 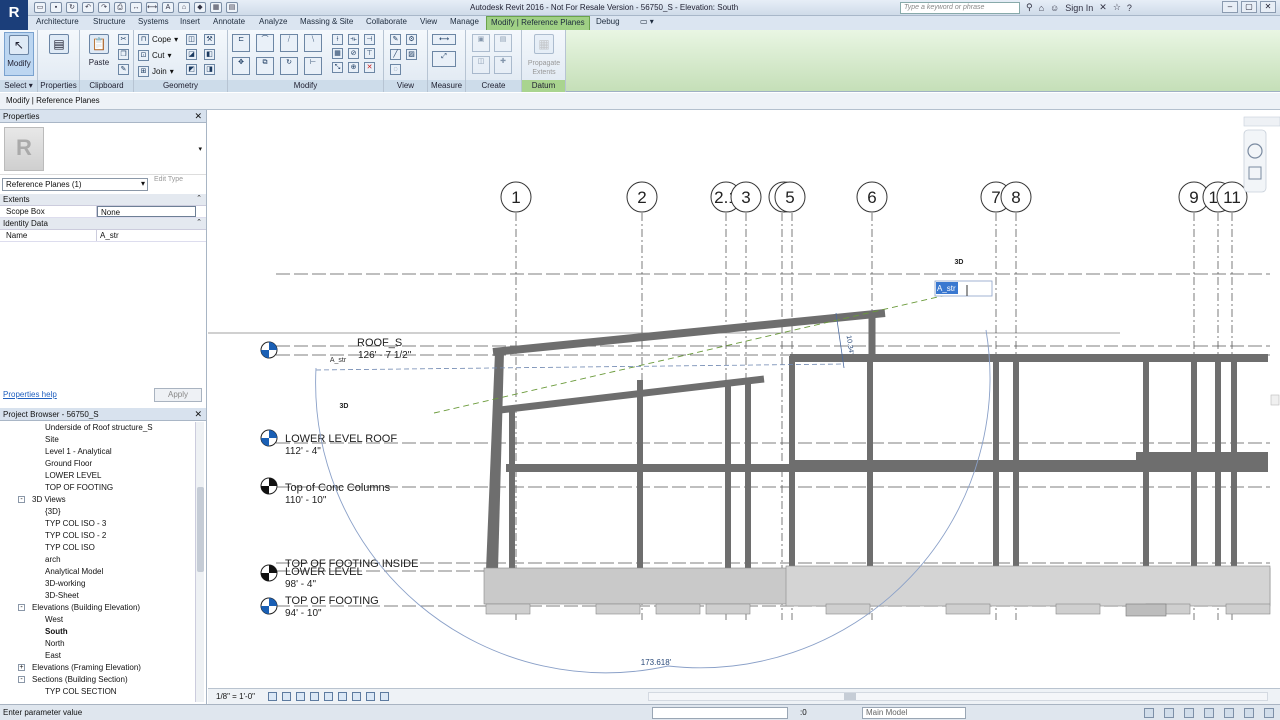 What do you see at coordinates (1249, 713) in the screenshot?
I see `drag-elements-icon` at bounding box center [1249, 713].